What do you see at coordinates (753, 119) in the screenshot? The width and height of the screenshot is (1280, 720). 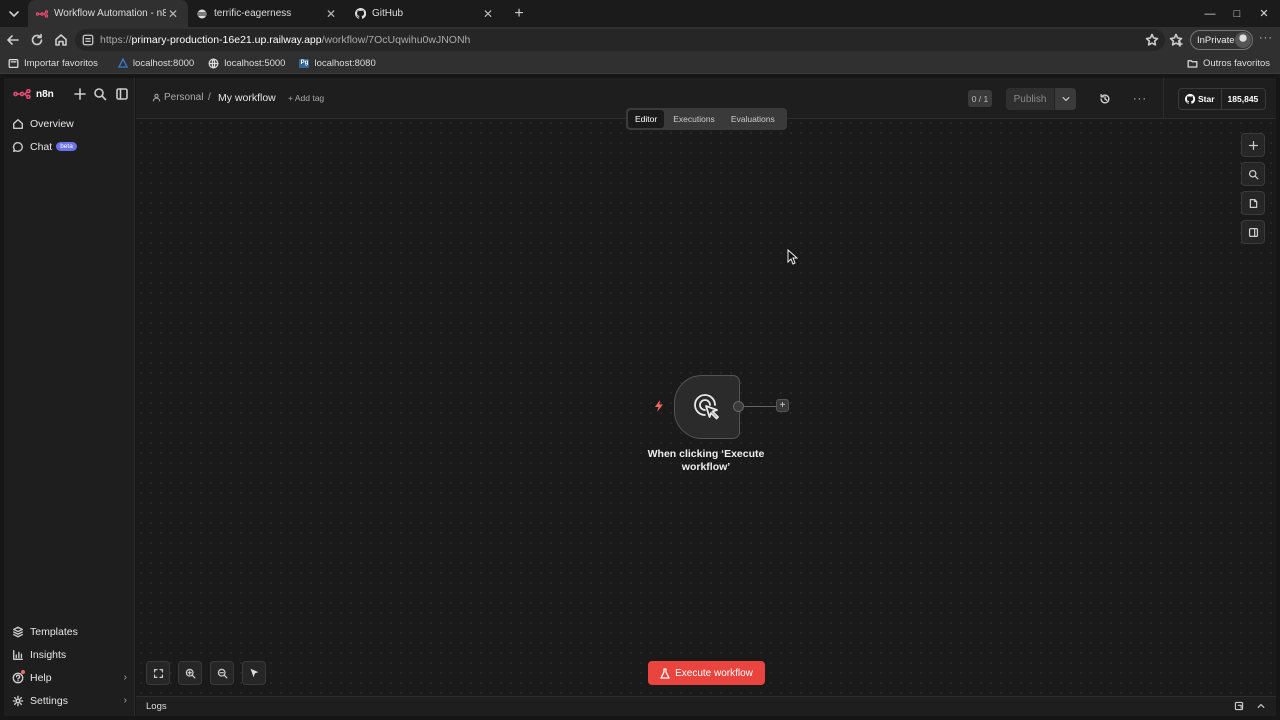 I see `tab-evaluations: Evaluations` at bounding box center [753, 119].